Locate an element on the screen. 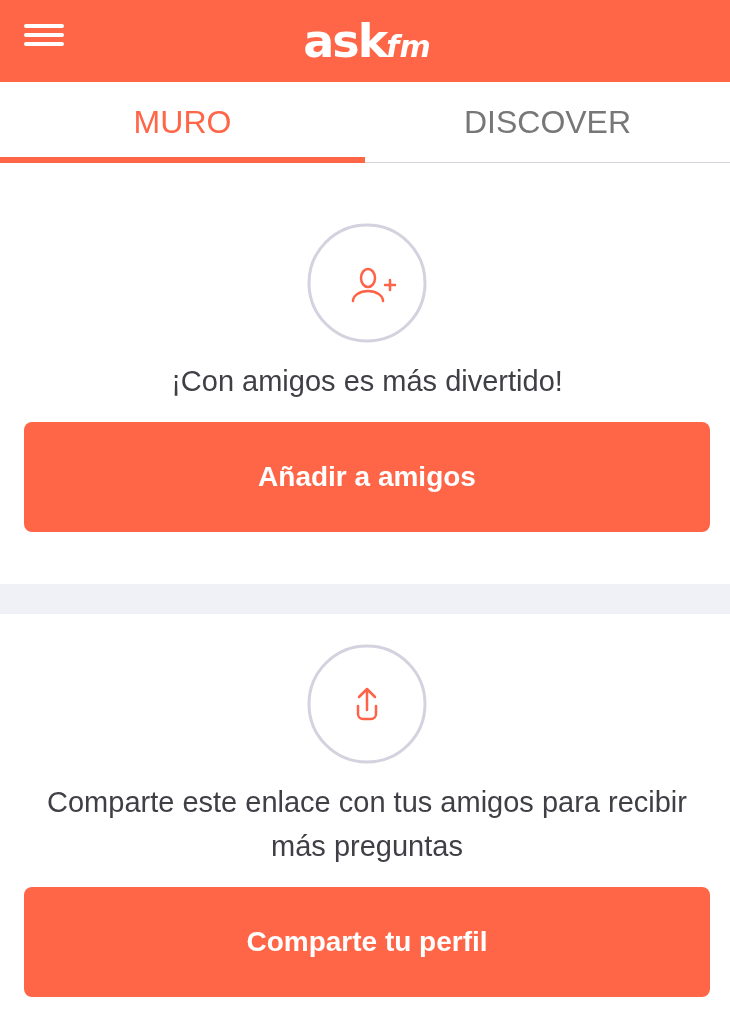 The height and width of the screenshot is (1022, 730). menu-icon is located at coordinates (44, 35).